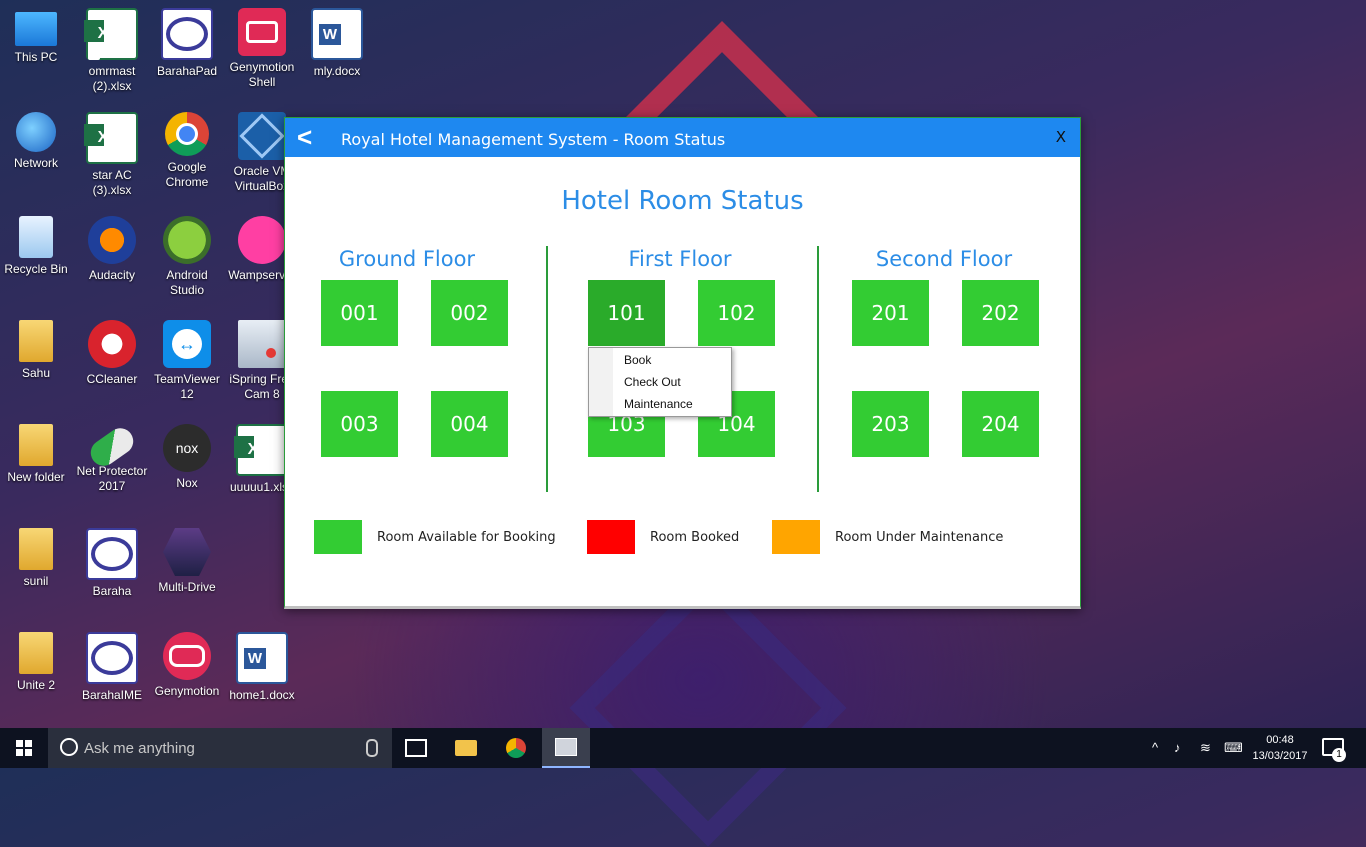 The image size is (1366, 847). Describe the element at coordinates (466, 537) in the screenshot. I see `legend-label-available: Room Available for Booking` at that location.